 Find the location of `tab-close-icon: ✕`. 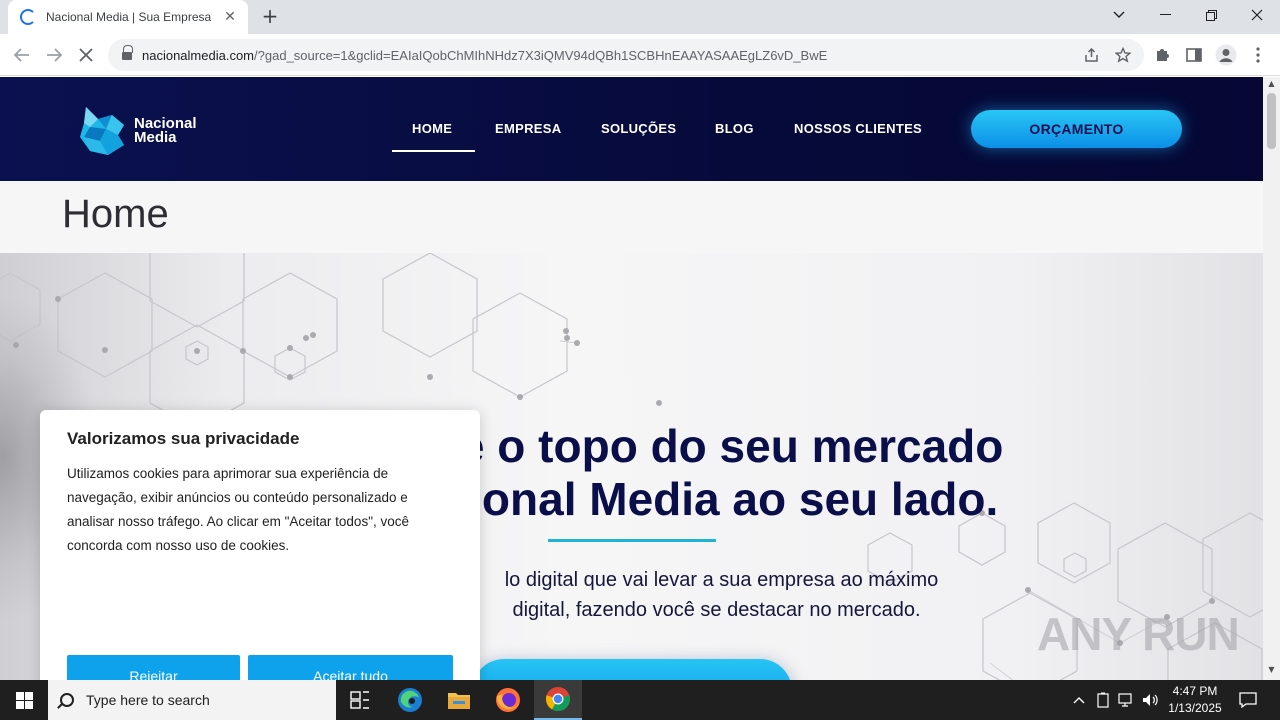

tab-close-icon: ✕ is located at coordinates (230, 17).